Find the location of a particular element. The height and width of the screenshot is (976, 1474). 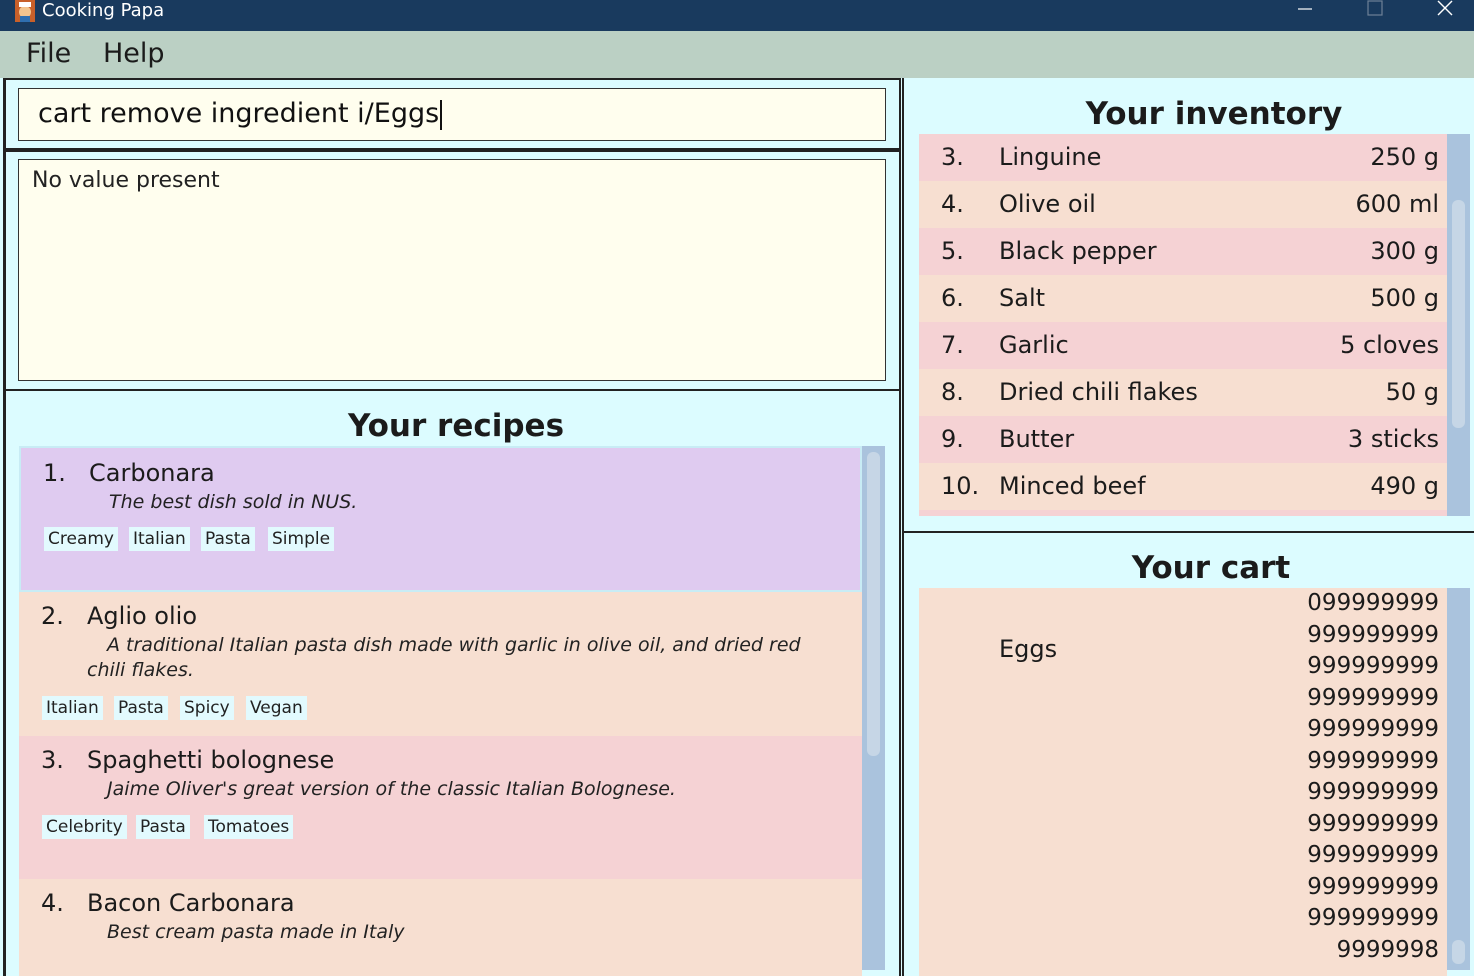

cart-scrollbar is located at coordinates (1458, 779).